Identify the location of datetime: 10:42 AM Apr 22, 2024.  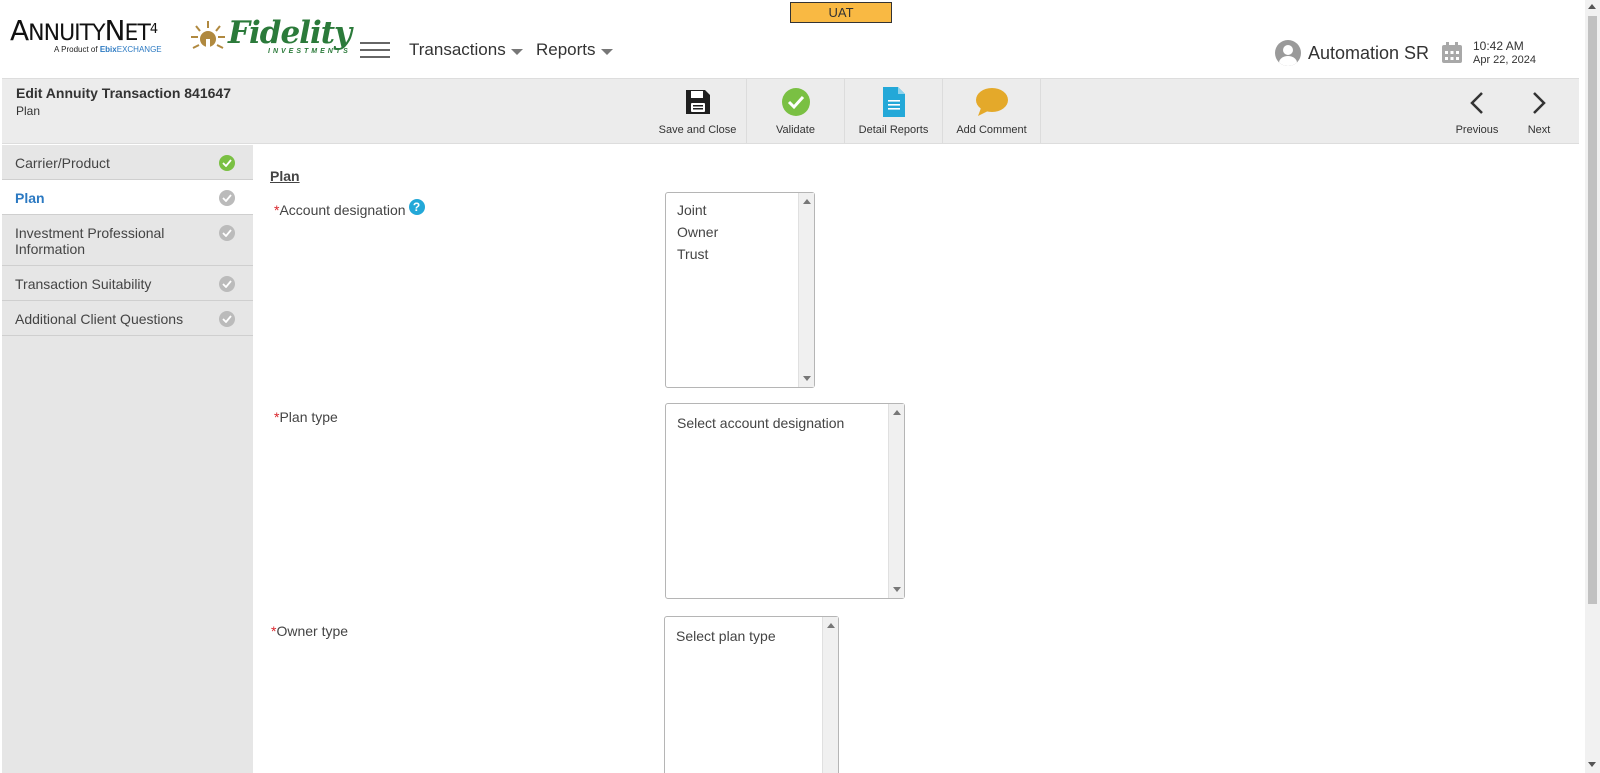
(1504, 53).